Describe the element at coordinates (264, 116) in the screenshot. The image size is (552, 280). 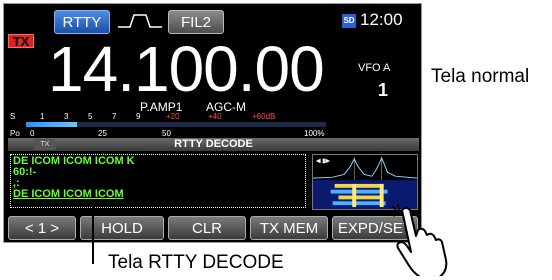
I see `s-scale-plus60: +60dB` at that location.